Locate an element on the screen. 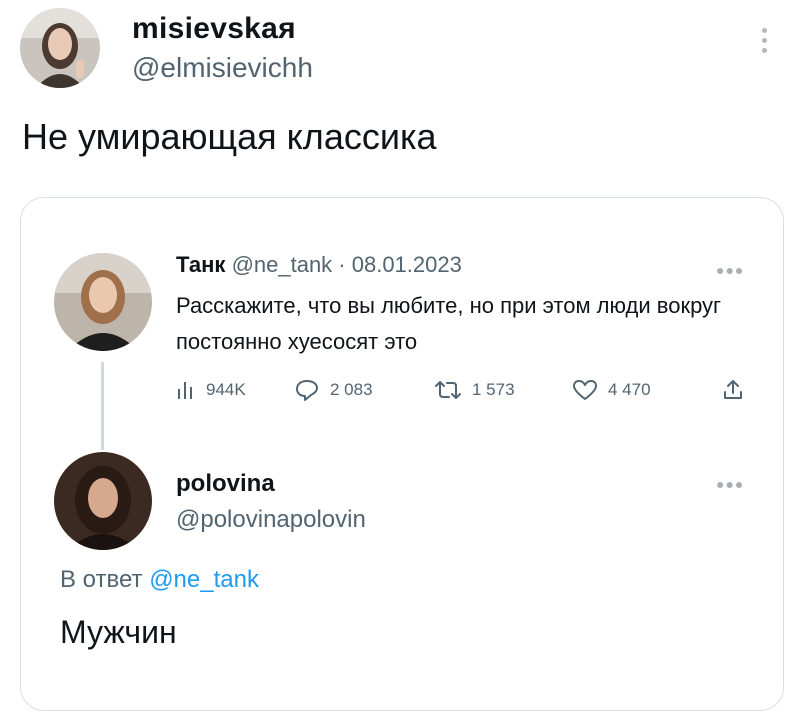 This screenshot has width=800, height=724. share-button is located at coordinates (733, 390).